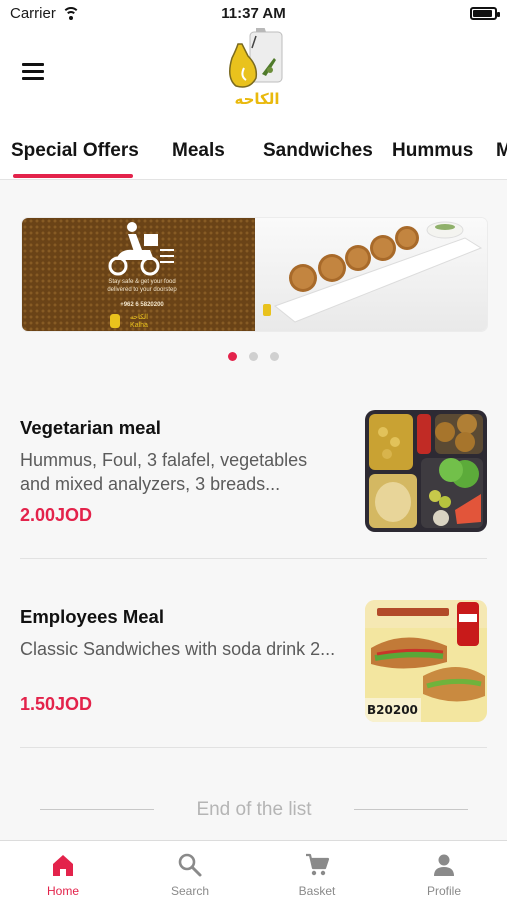 The width and height of the screenshot is (507, 900). I want to click on nav-label-profile: Profile, so click(443, 891).